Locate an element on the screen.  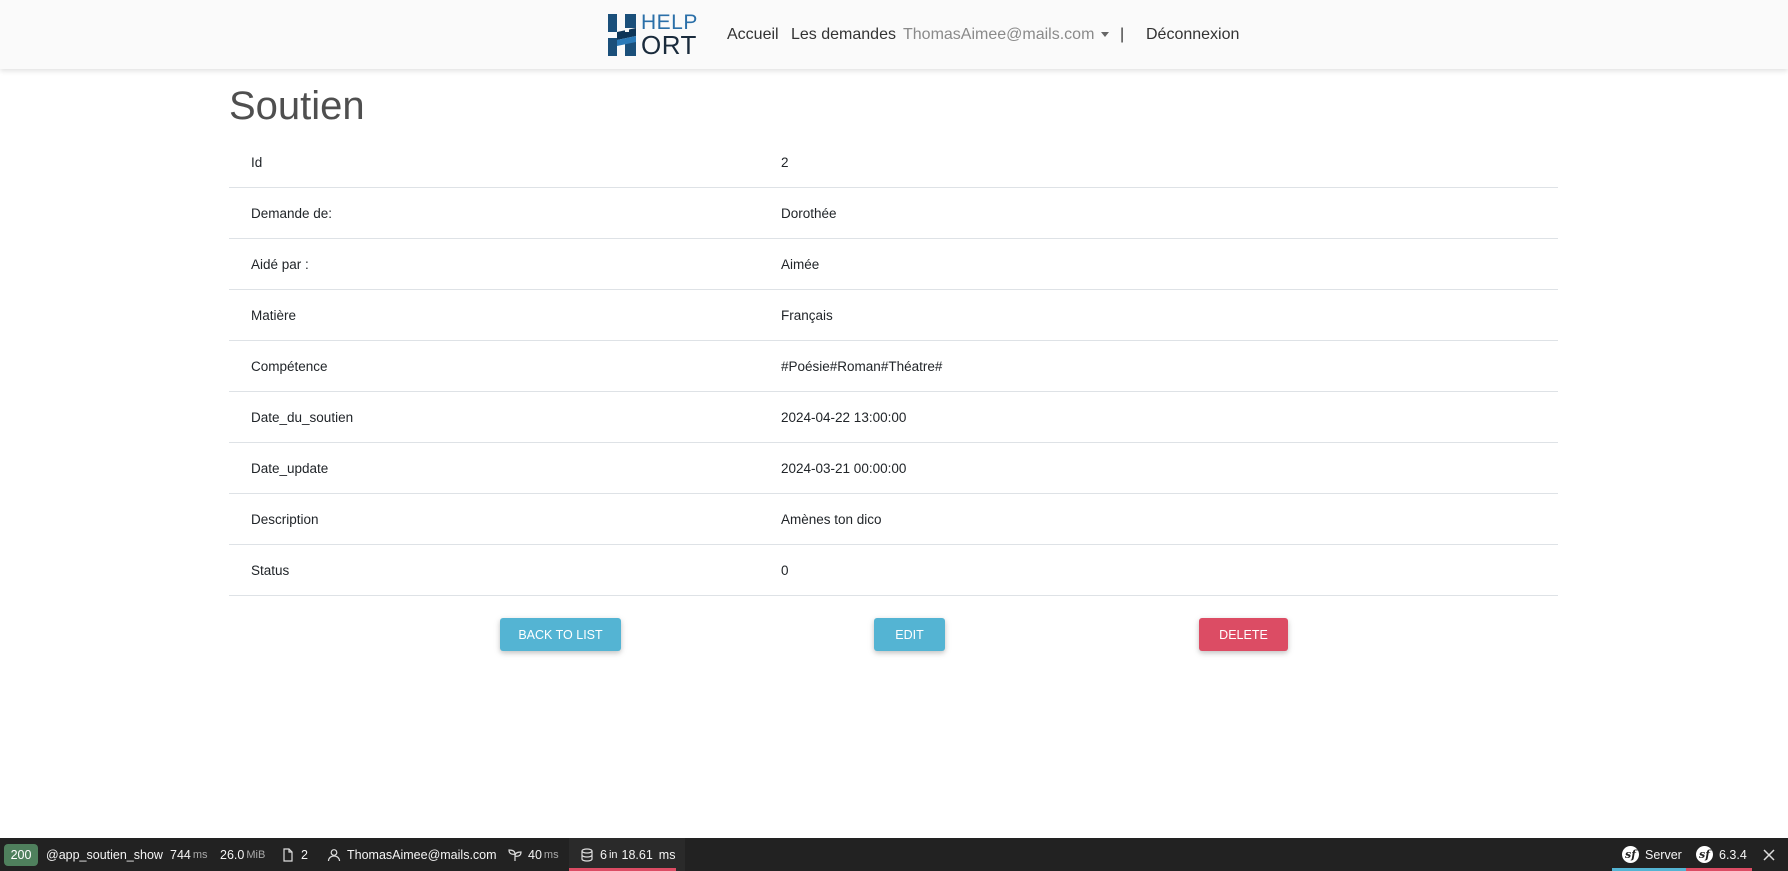
user-dropdown: ThomasAimee@mails.com is located at coordinates (1006, 34).